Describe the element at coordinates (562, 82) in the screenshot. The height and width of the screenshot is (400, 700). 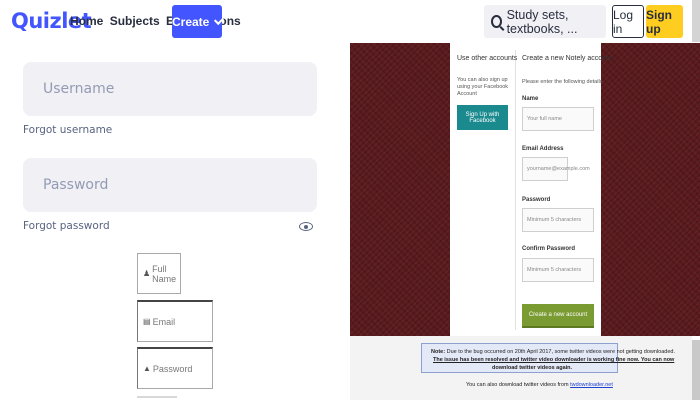
I see `create-account-description: Please enter the following details` at that location.